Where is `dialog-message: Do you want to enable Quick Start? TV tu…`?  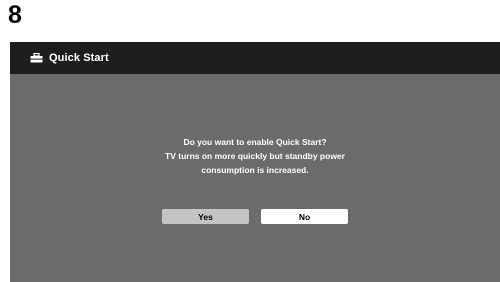
dialog-message: Do you want to enable Quick Start? TV tu… is located at coordinates (255, 156).